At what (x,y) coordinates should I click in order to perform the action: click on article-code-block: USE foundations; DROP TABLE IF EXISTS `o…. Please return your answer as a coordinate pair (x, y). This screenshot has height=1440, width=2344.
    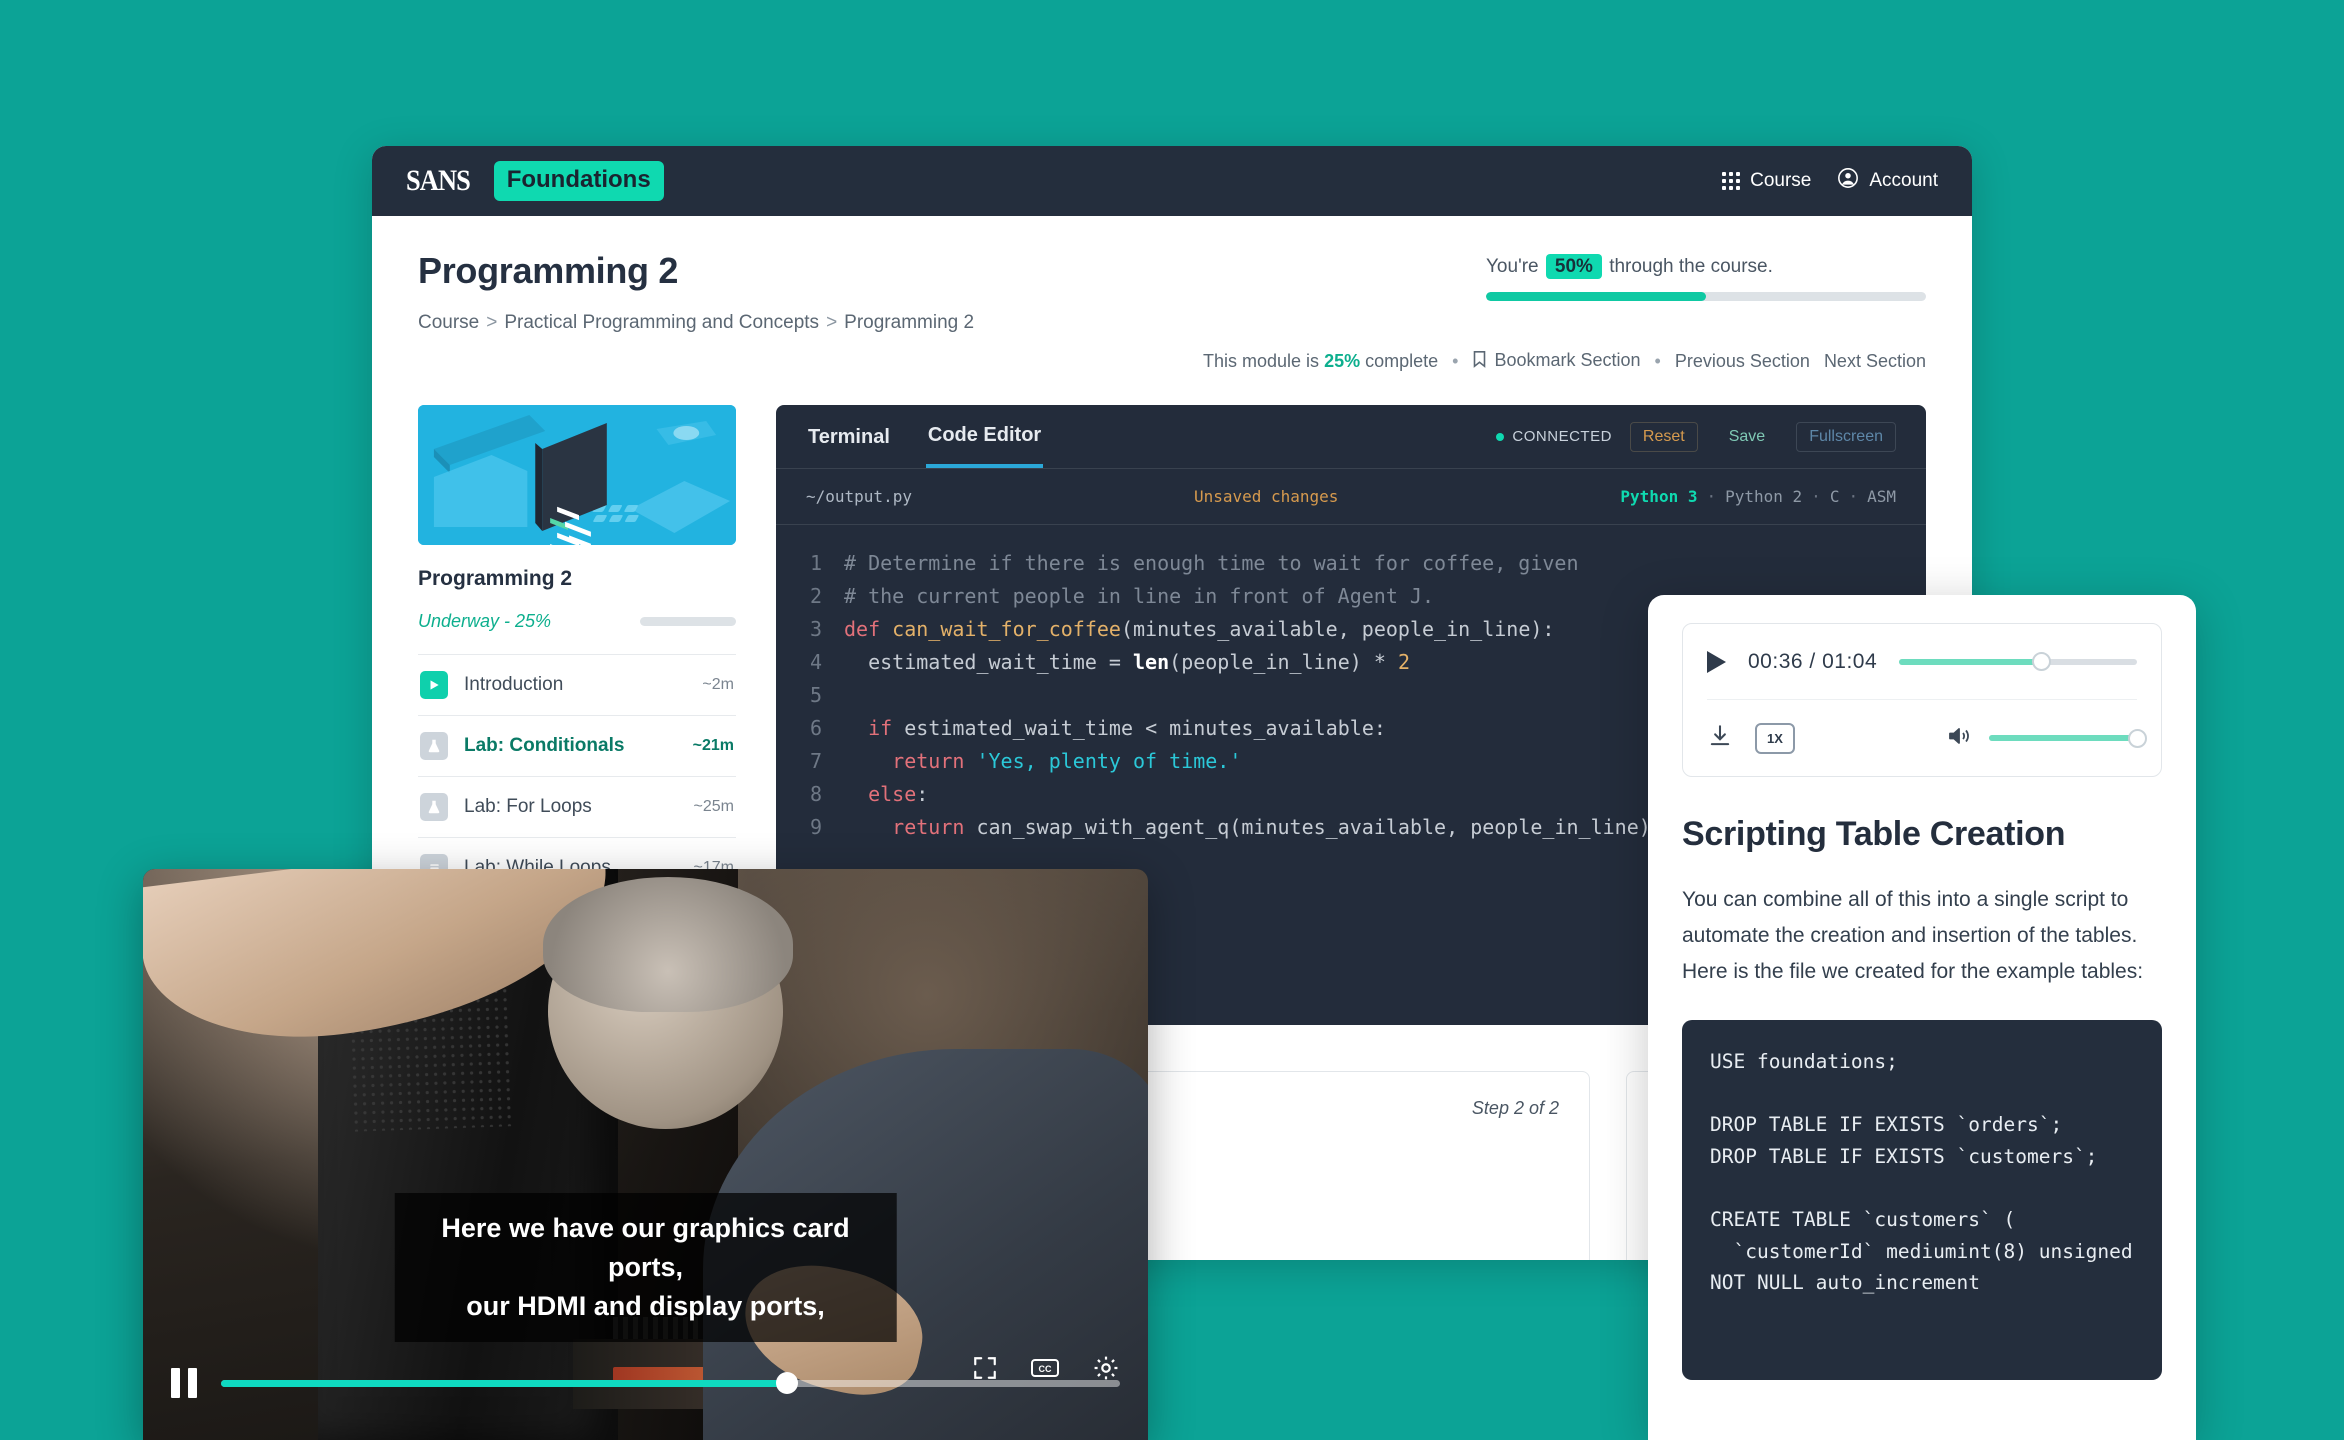
    Looking at the image, I should click on (1922, 1200).